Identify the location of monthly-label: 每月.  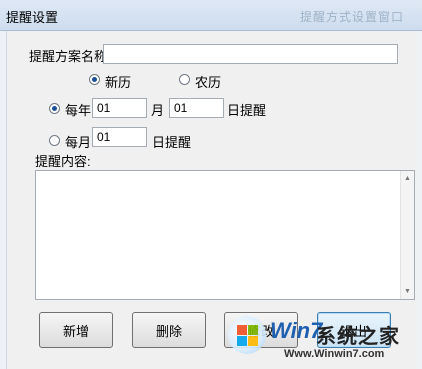
(78, 142).